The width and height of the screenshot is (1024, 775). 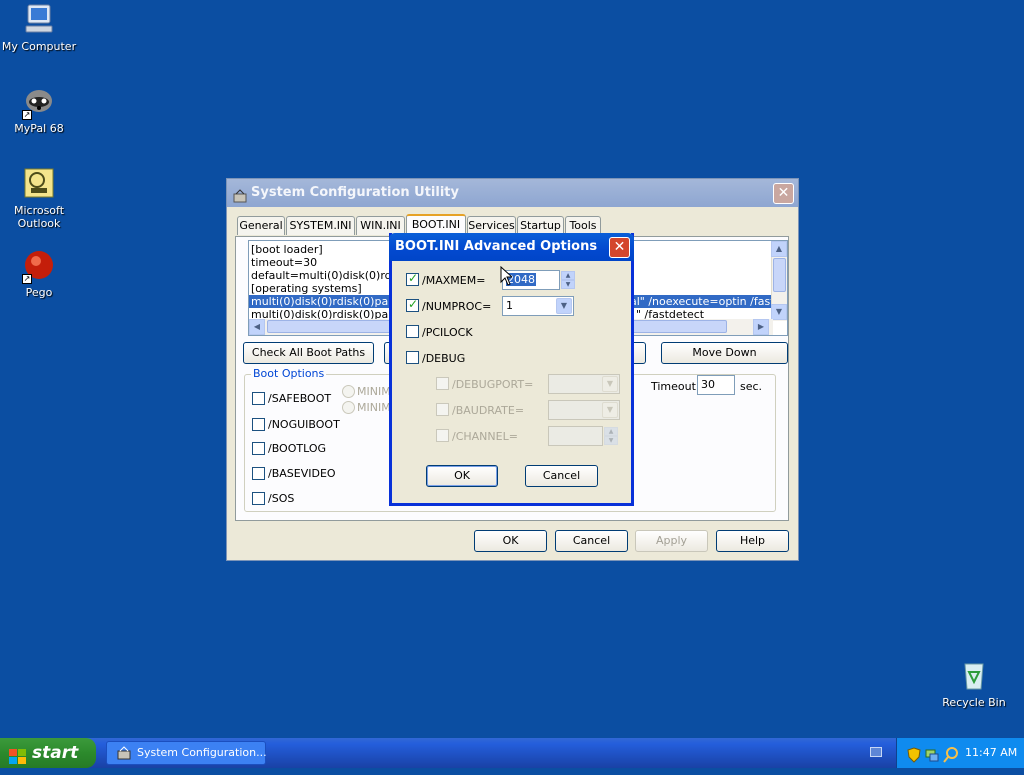 What do you see at coordinates (538, 306) in the screenshot?
I see `numproc-select: 1 ▼` at bounding box center [538, 306].